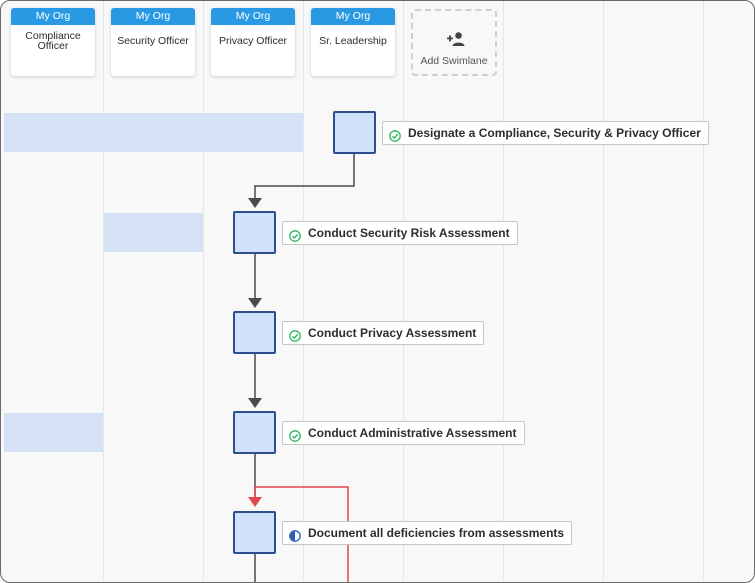  What do you see at coordinates (392, 333) in the screenshot?
I see `task-label-text: Conduct Privacy Assessment` at bounding box center [392, 333].